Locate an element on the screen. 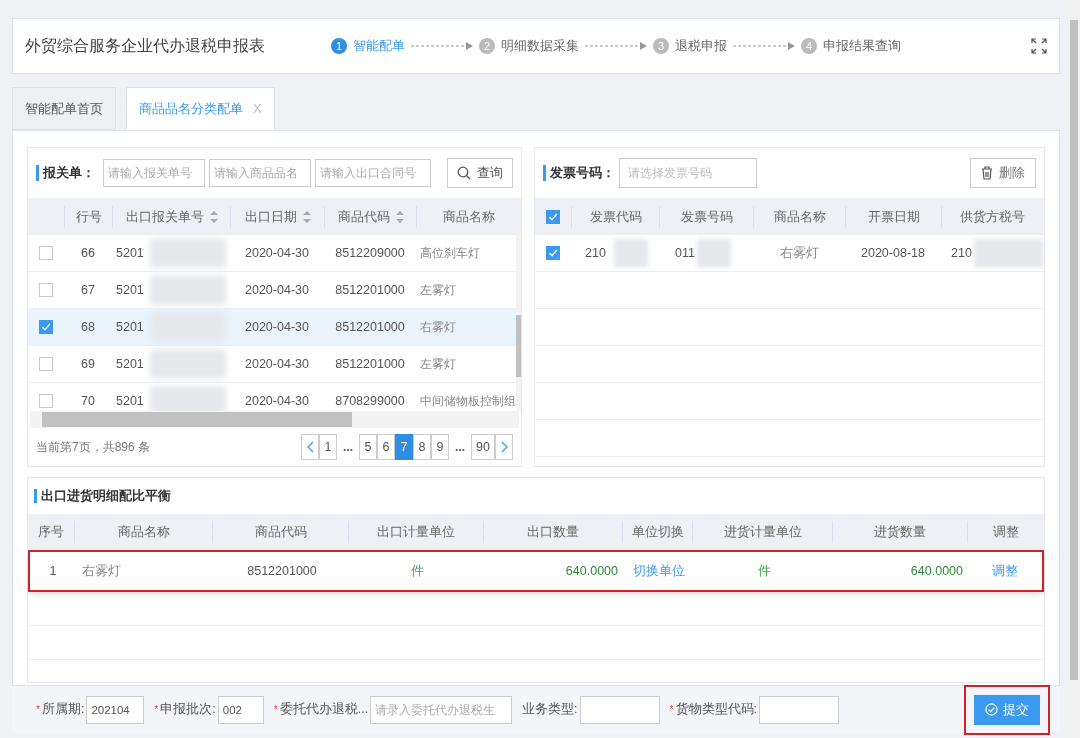 This screenshot has width=1080, height=738. section-label: 发票号码： is located at coordinates (582, 173).